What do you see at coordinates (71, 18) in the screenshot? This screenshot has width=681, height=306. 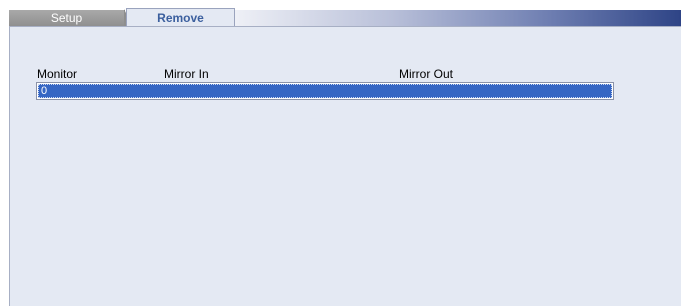 I see `tab-setup: Setup` at bounding box center [71, 18].